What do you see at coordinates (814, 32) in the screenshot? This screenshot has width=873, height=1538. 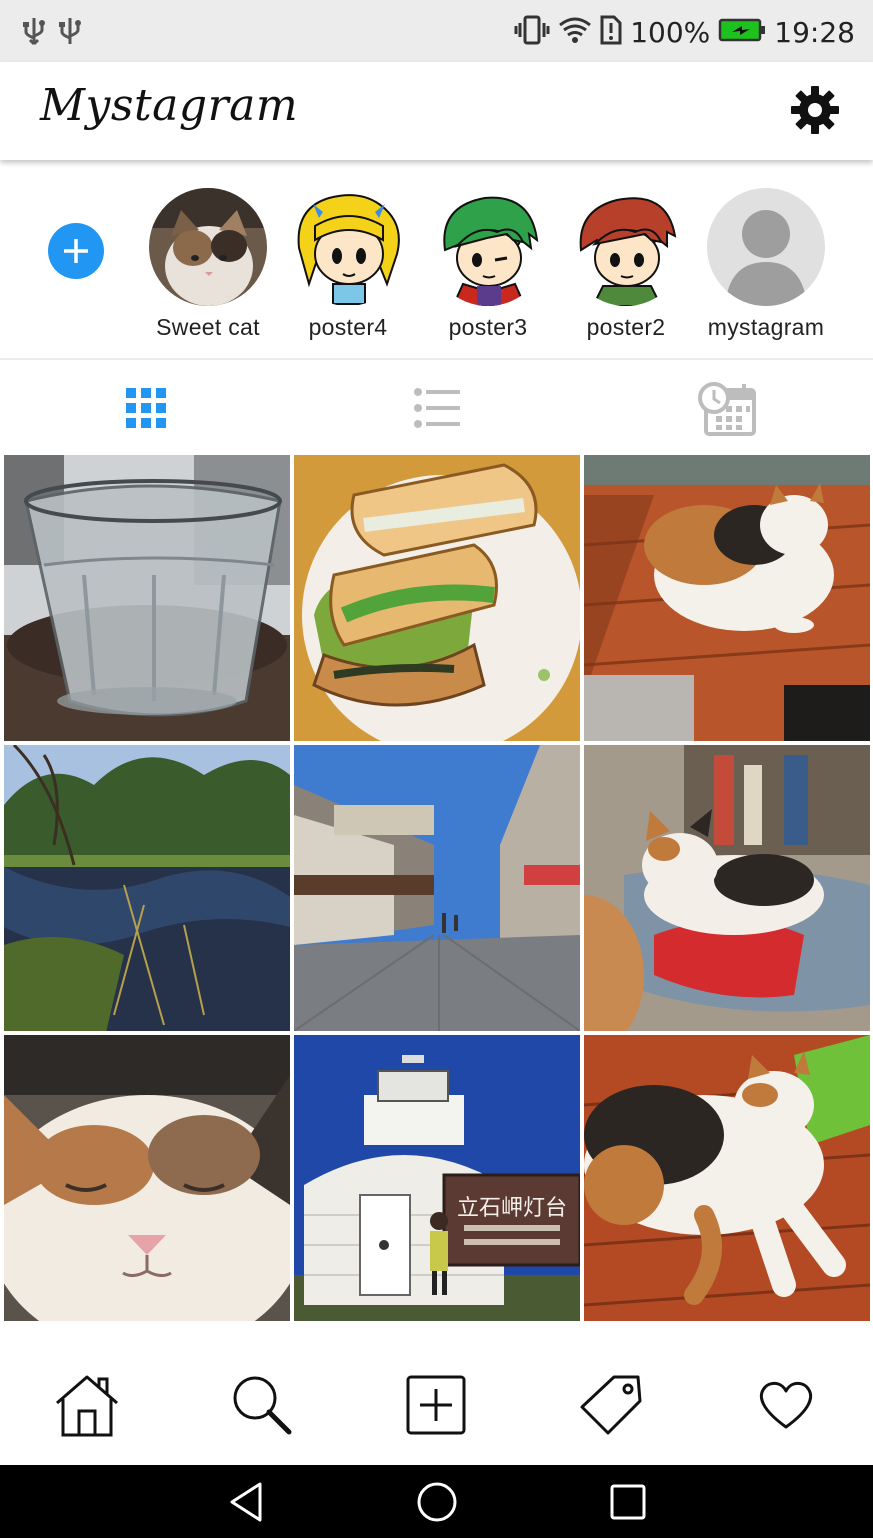 I see `status-time: 19:28` at bounding box center [814, 32].